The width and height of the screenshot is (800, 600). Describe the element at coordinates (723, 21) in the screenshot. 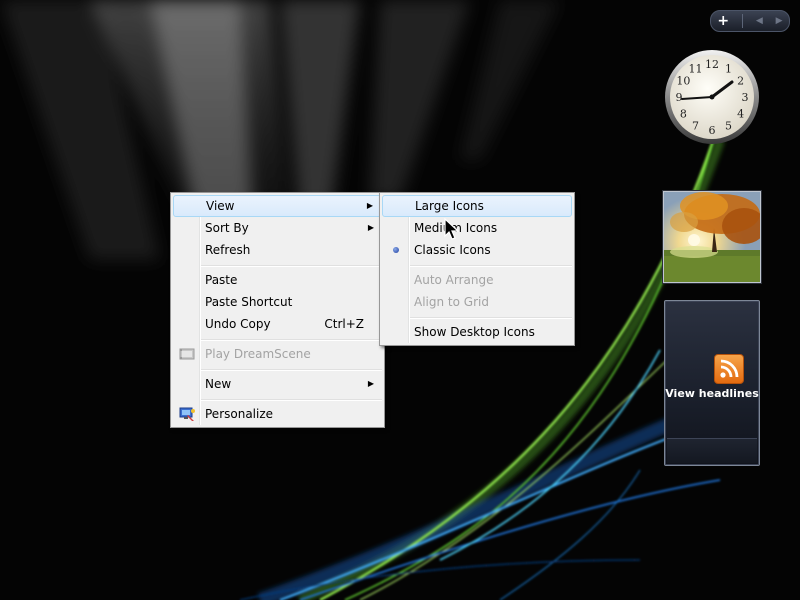

I see `add-gadget-button: +` at that location.